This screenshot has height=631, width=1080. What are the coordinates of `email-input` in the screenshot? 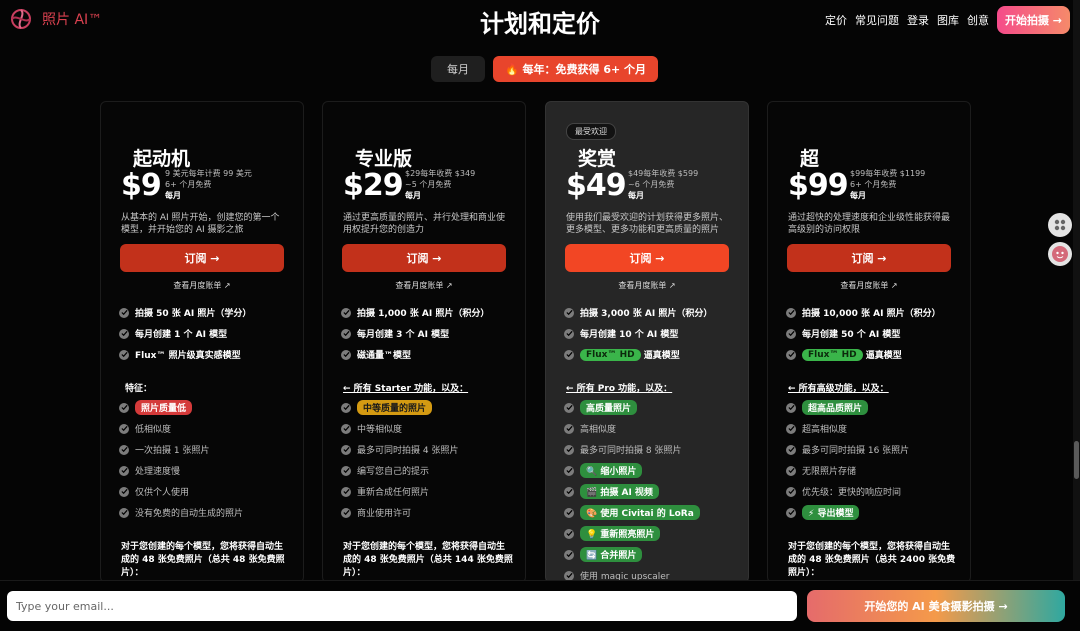 It's located at (402, 606).